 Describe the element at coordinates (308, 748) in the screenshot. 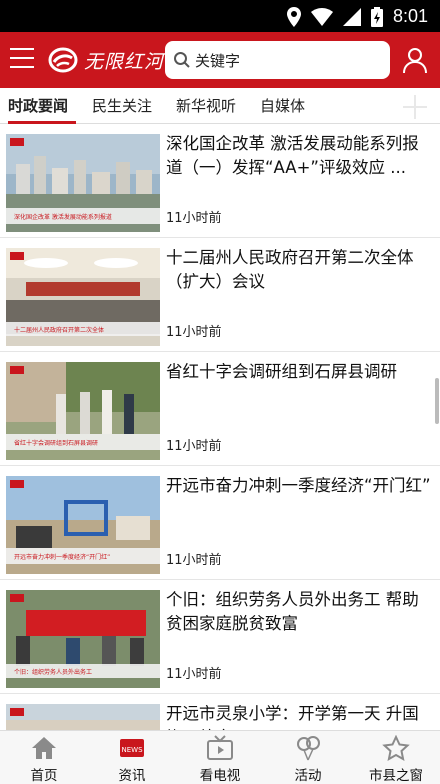

I see `balloon-icon` at that location.